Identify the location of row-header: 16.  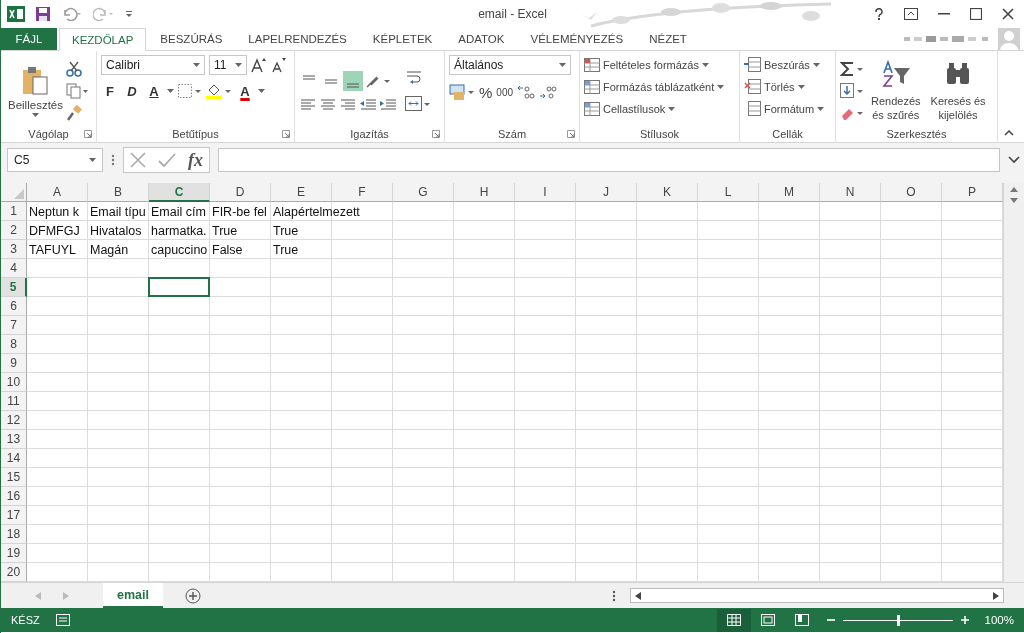
(14, 496).